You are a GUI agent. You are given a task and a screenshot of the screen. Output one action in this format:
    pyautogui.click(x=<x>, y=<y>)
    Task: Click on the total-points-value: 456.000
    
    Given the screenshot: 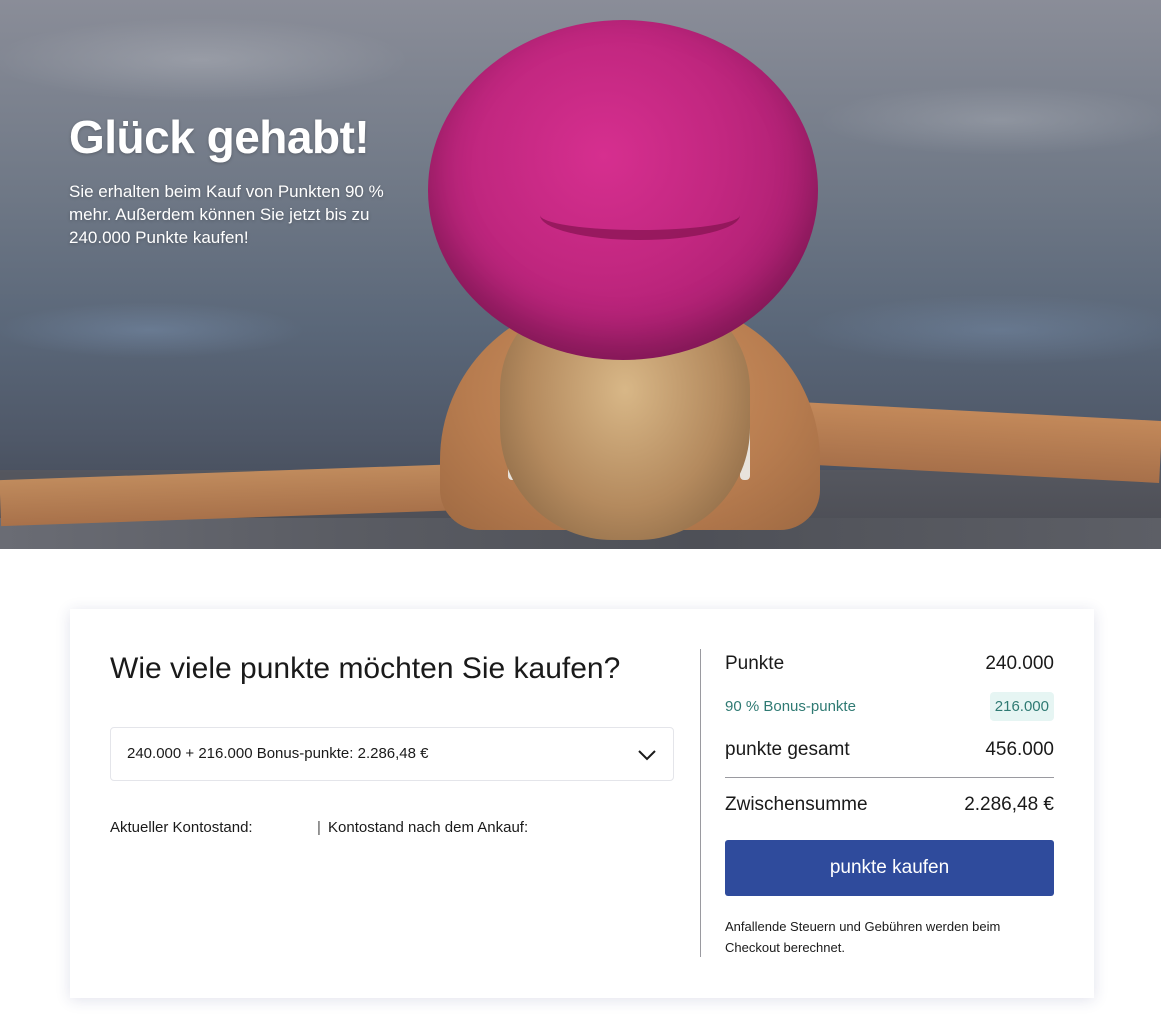 What is the action you would take?
    pyautogui.click(x=1019, y=749)
    